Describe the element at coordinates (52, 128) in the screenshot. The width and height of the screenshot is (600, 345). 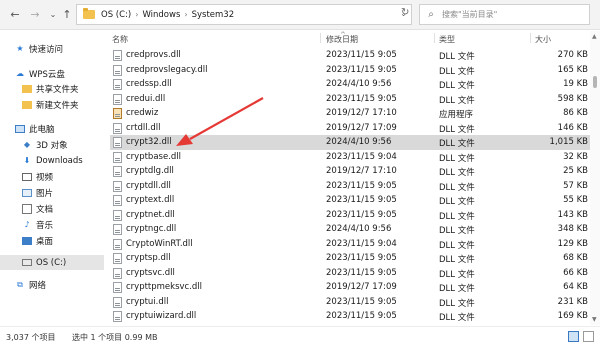
I see `sidebar-item-this-pc: 此电脑` at that location.